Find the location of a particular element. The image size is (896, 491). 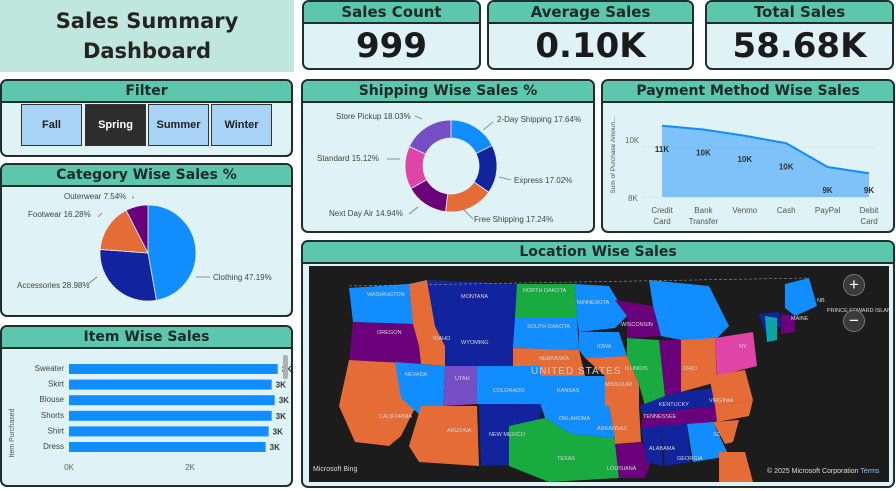

state-florida is located at coordinates (736, 467).